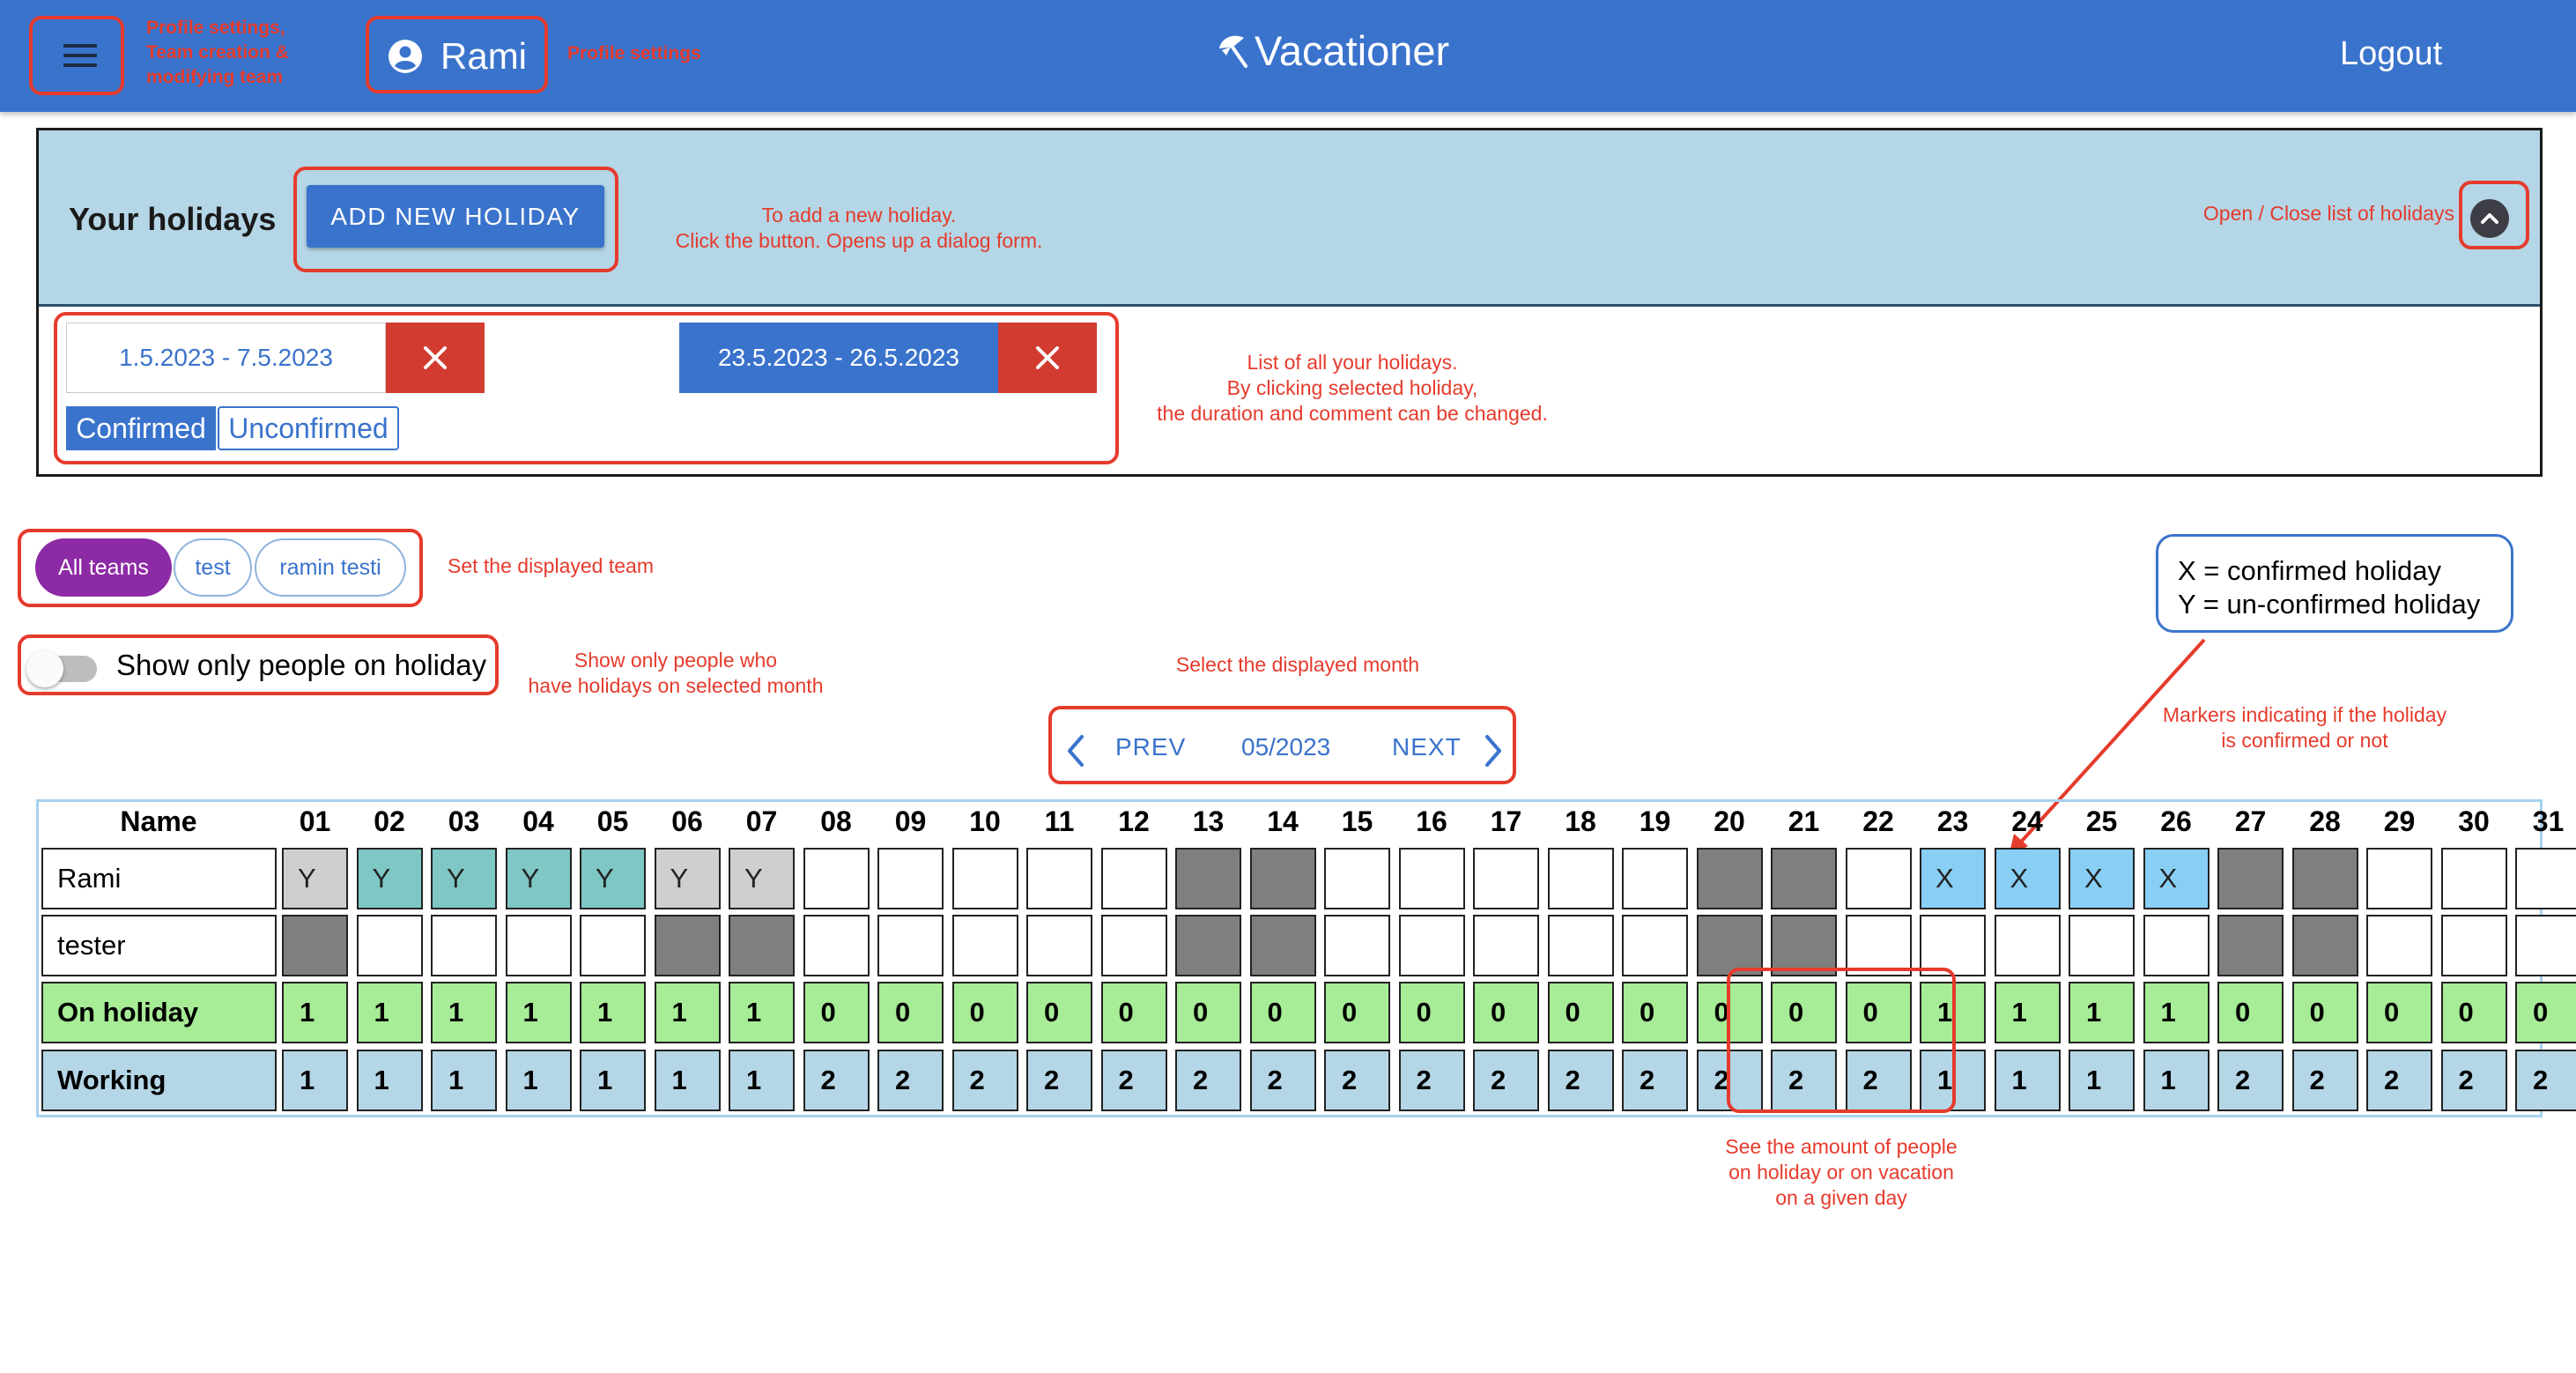 Image resolution: width=2576 pixels, height=1373 pixels. What do you see at coordinates (910, 821) in the screenshot?
I see `day-header: 09` at bounding box center [910, 821].